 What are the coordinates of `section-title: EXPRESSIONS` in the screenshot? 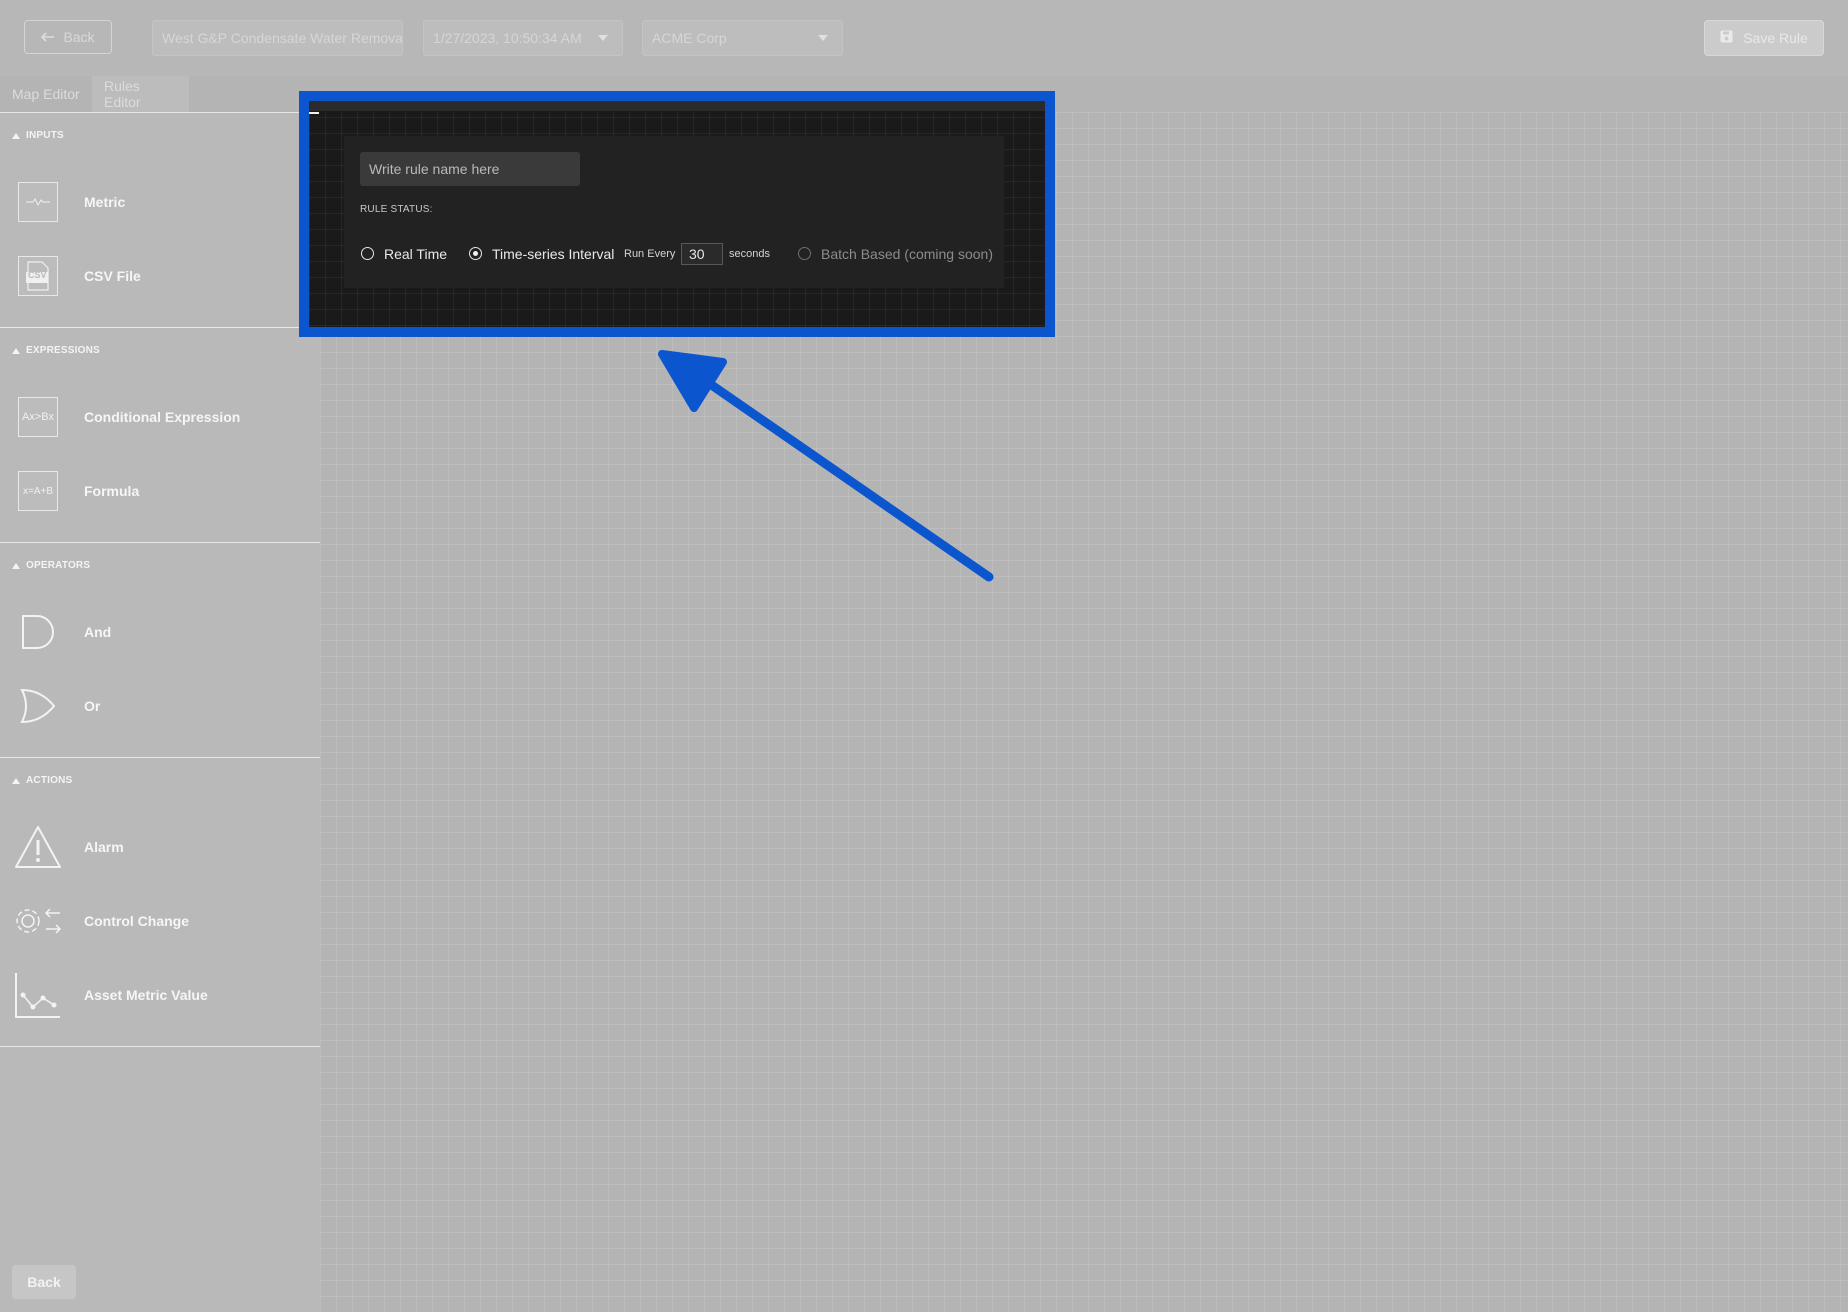 It's located at (63, 350).